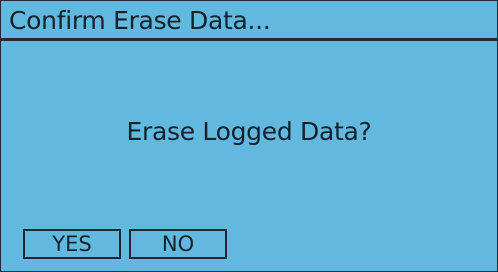  I want to click on no-button: NO, so click(178, 244).